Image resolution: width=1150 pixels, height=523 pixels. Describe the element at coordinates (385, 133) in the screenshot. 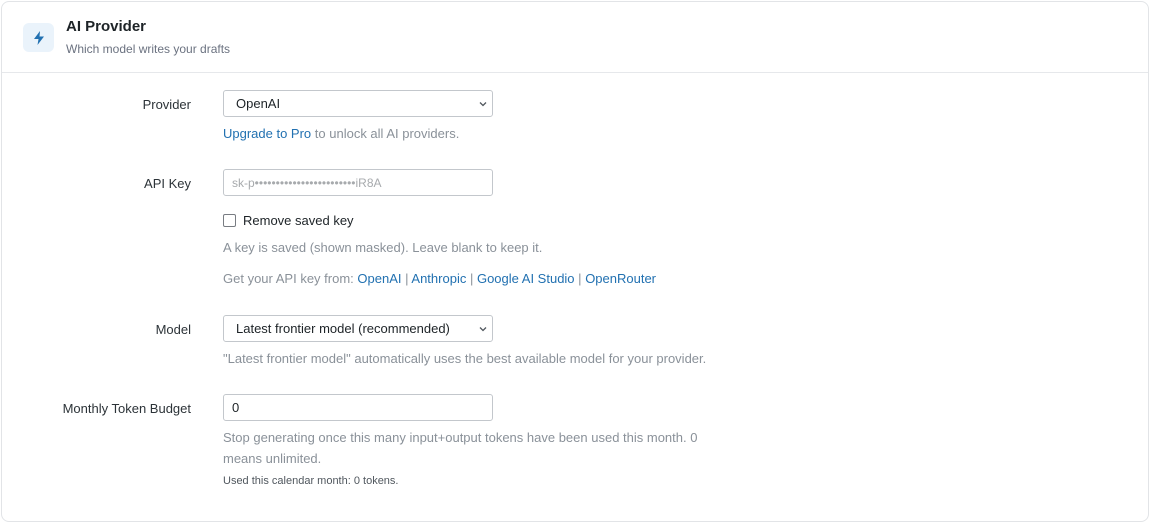

I see `upgrade-note-text: to unlock all AI providers.` at that location.